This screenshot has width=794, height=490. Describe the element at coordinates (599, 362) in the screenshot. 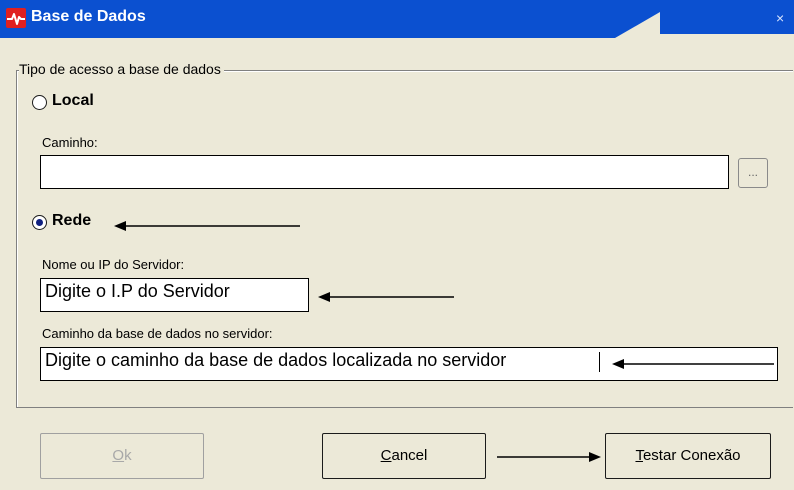

I see `text-caret` at that location.